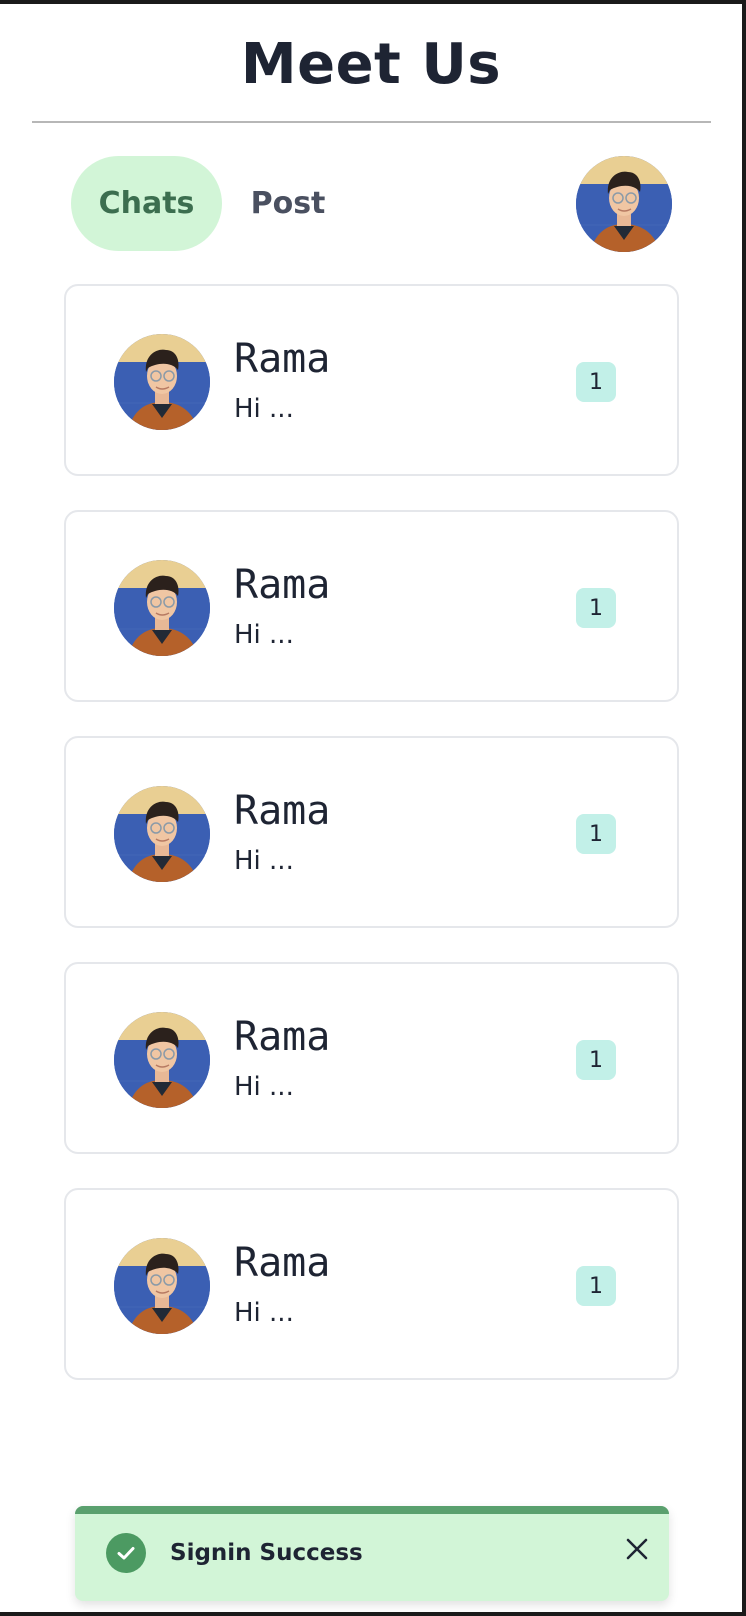  Describe the element at coordinates (372, 1510) in the screenshot. I see `toast-progress-bar` at that location.